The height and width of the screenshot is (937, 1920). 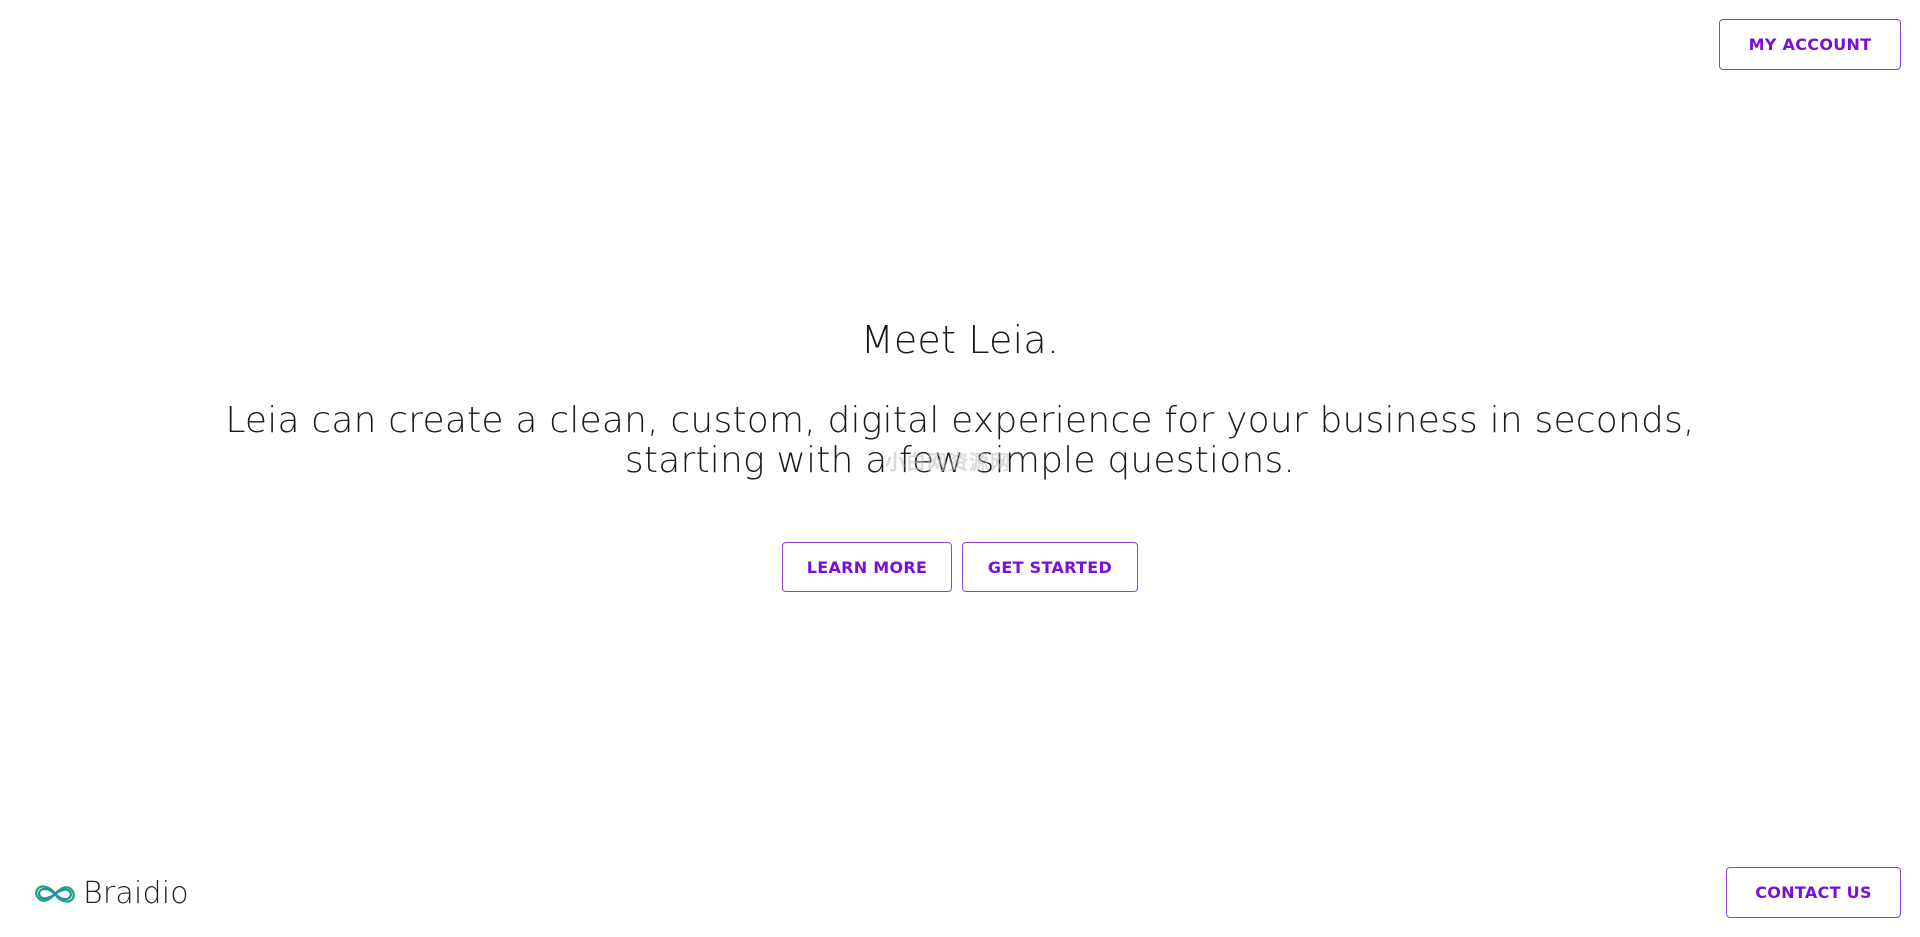 What do you see at coordinates (1810, 44) in the screenshot?
I see `my-account-button: MY ACCOUNT` at bounding box center [1810, 44].